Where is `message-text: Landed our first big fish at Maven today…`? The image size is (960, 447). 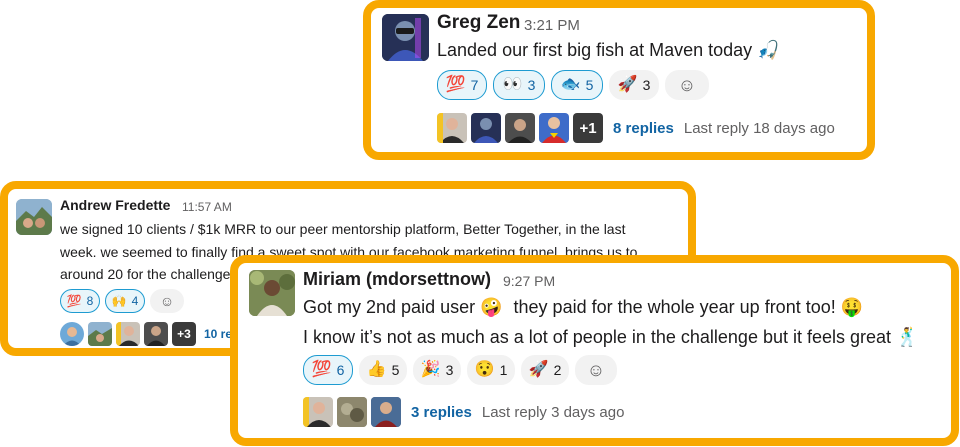
message-text: Landed our first big fish at Maven today… is located at coordinates (608, 50).